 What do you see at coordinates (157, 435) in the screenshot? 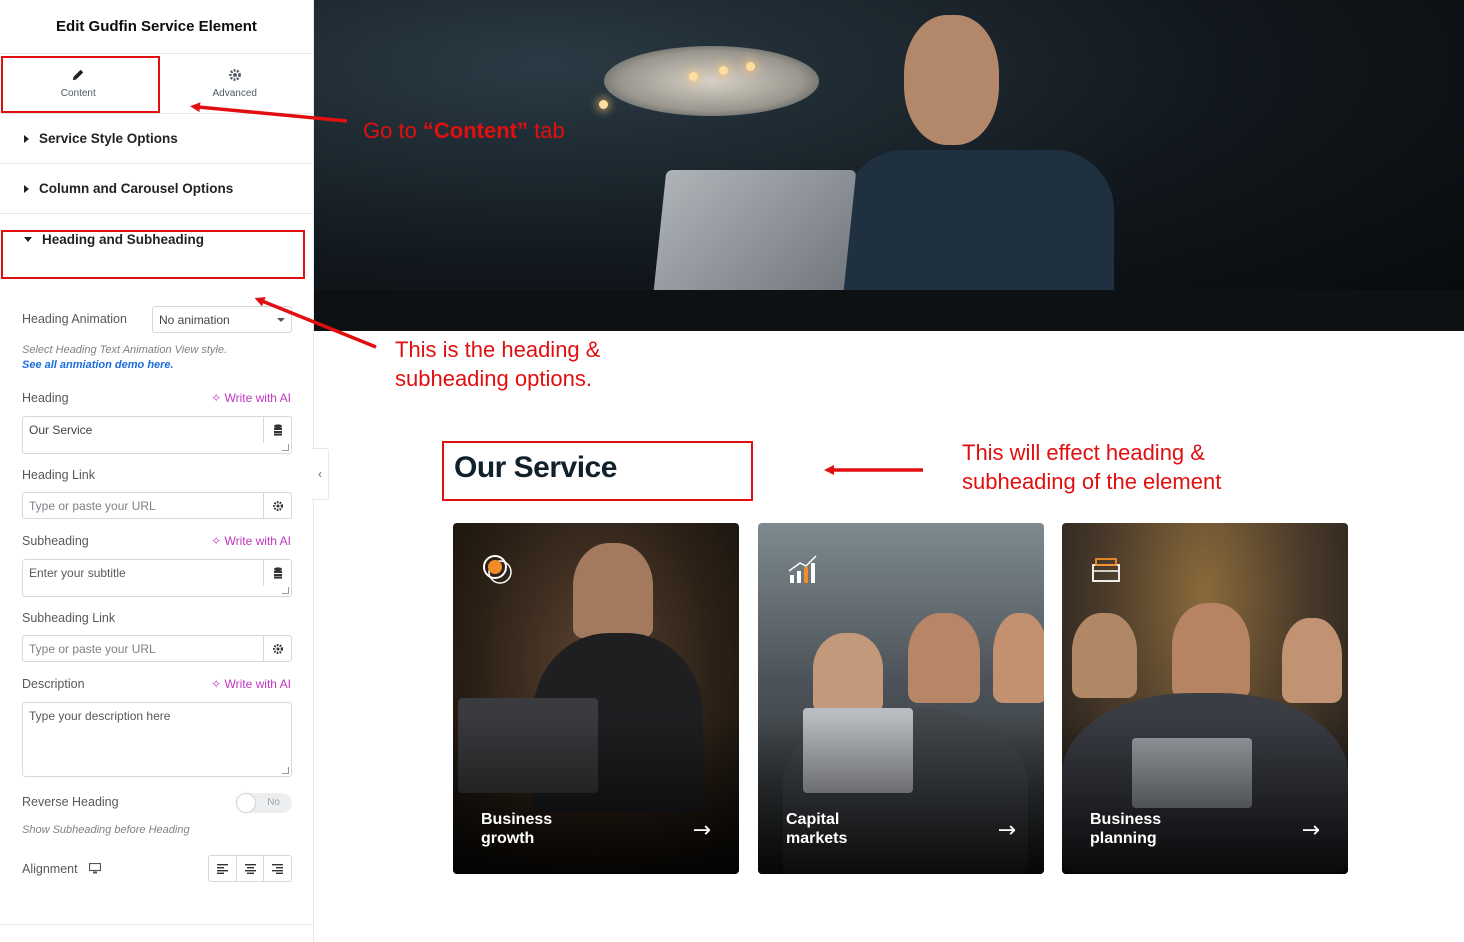
I see `heading-input: Our Service` at bounding box center [157, 435].